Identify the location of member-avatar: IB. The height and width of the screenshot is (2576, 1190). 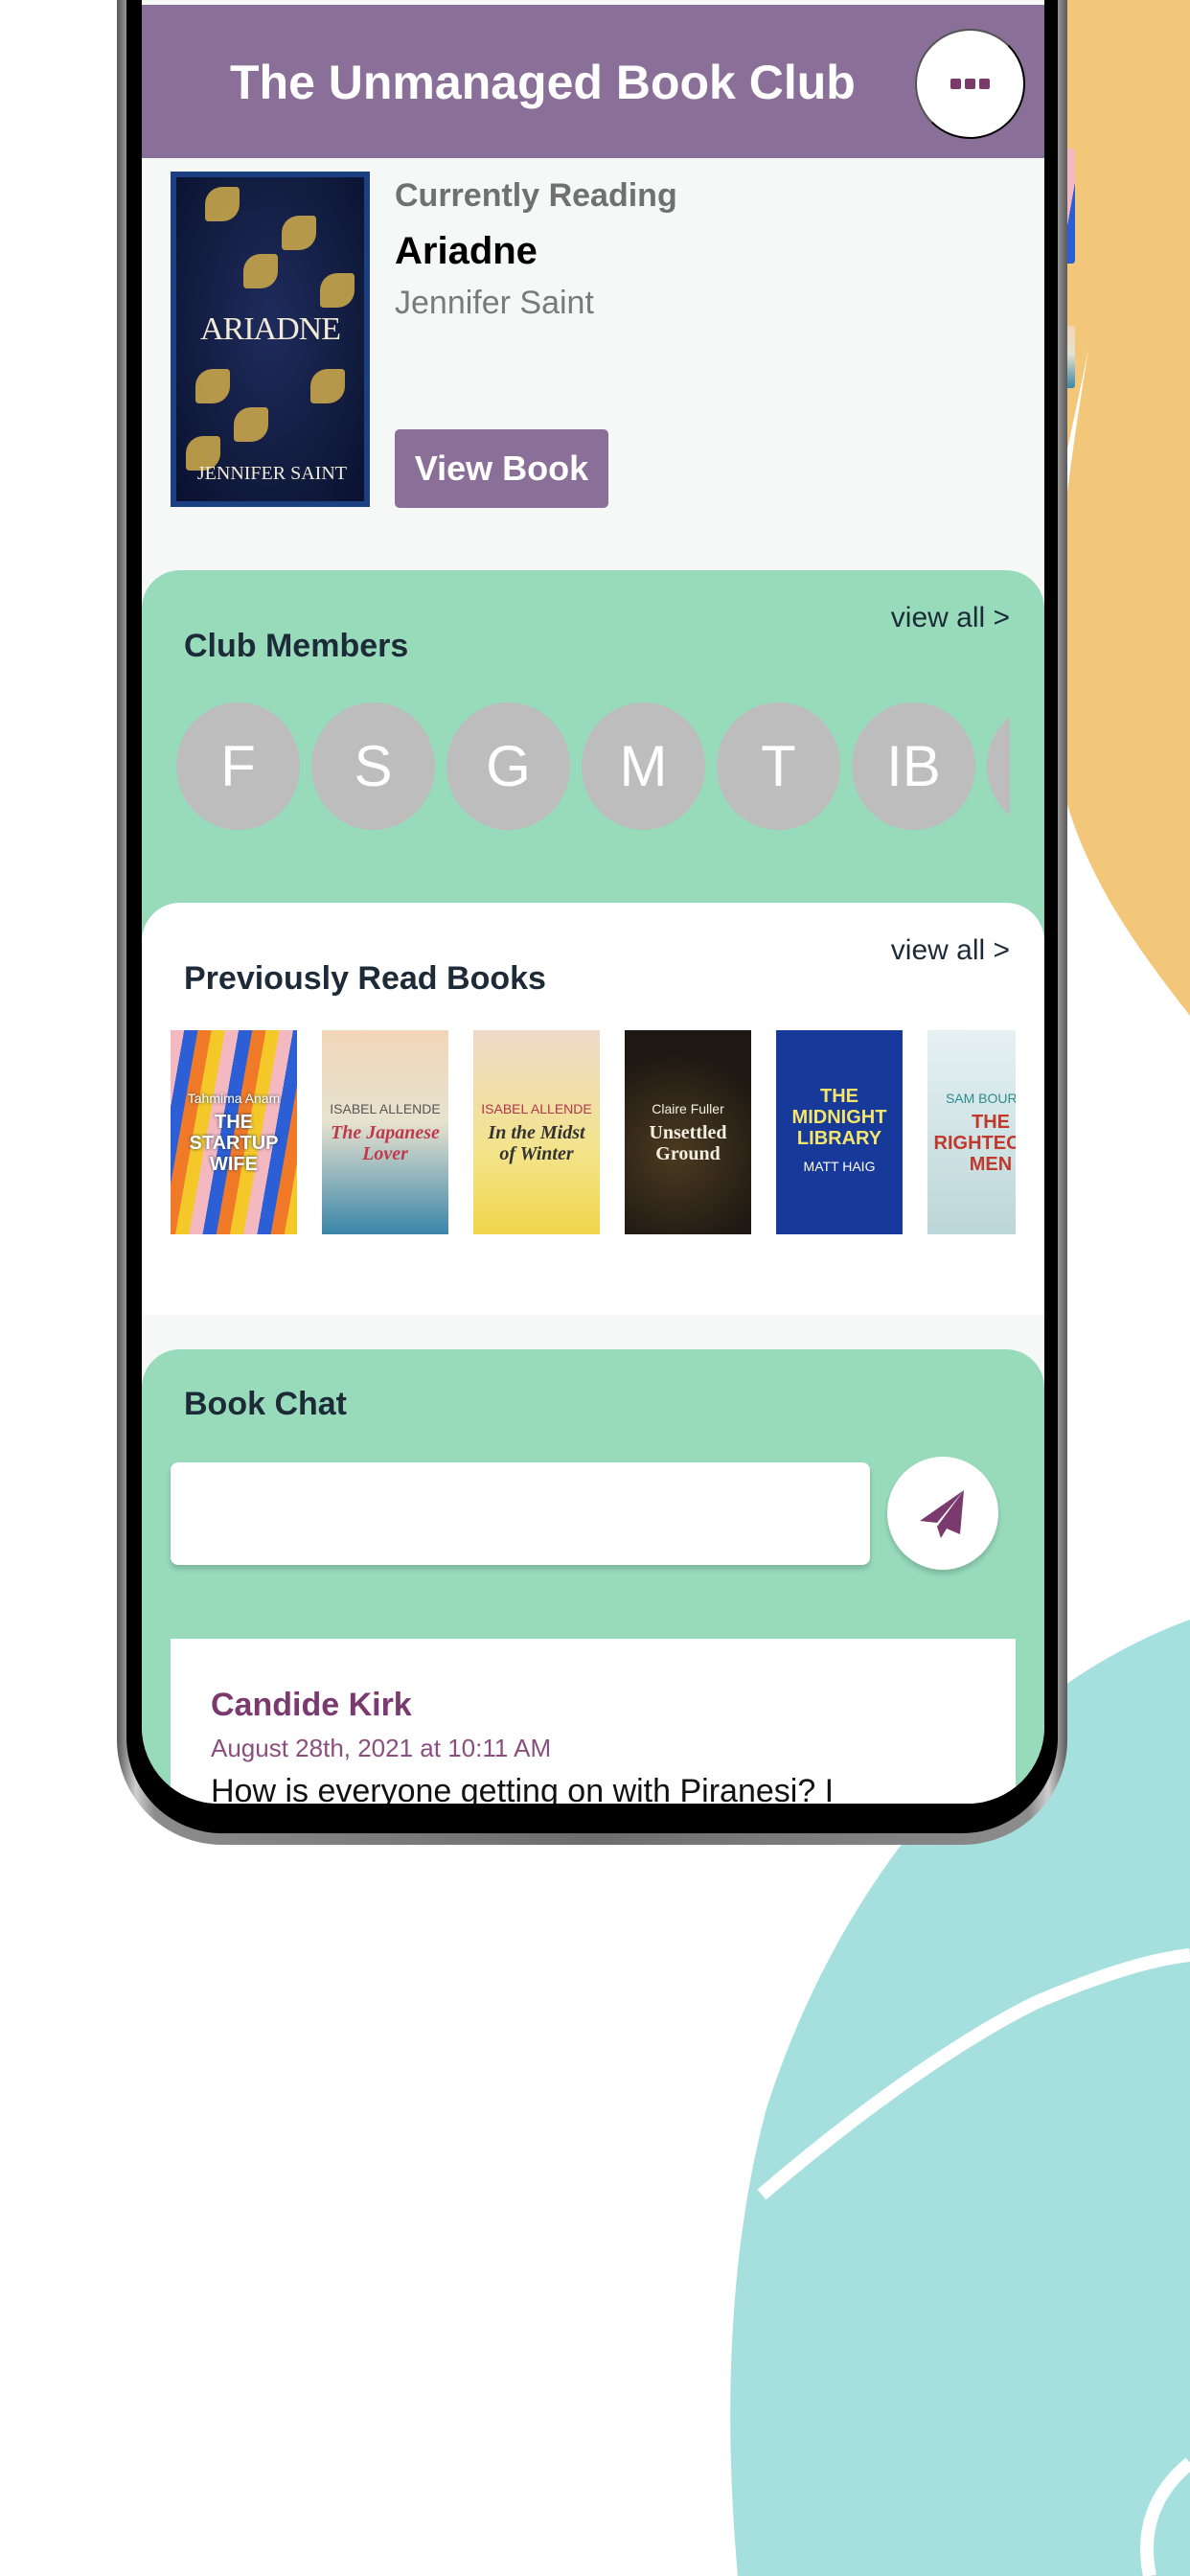
(914, 766).